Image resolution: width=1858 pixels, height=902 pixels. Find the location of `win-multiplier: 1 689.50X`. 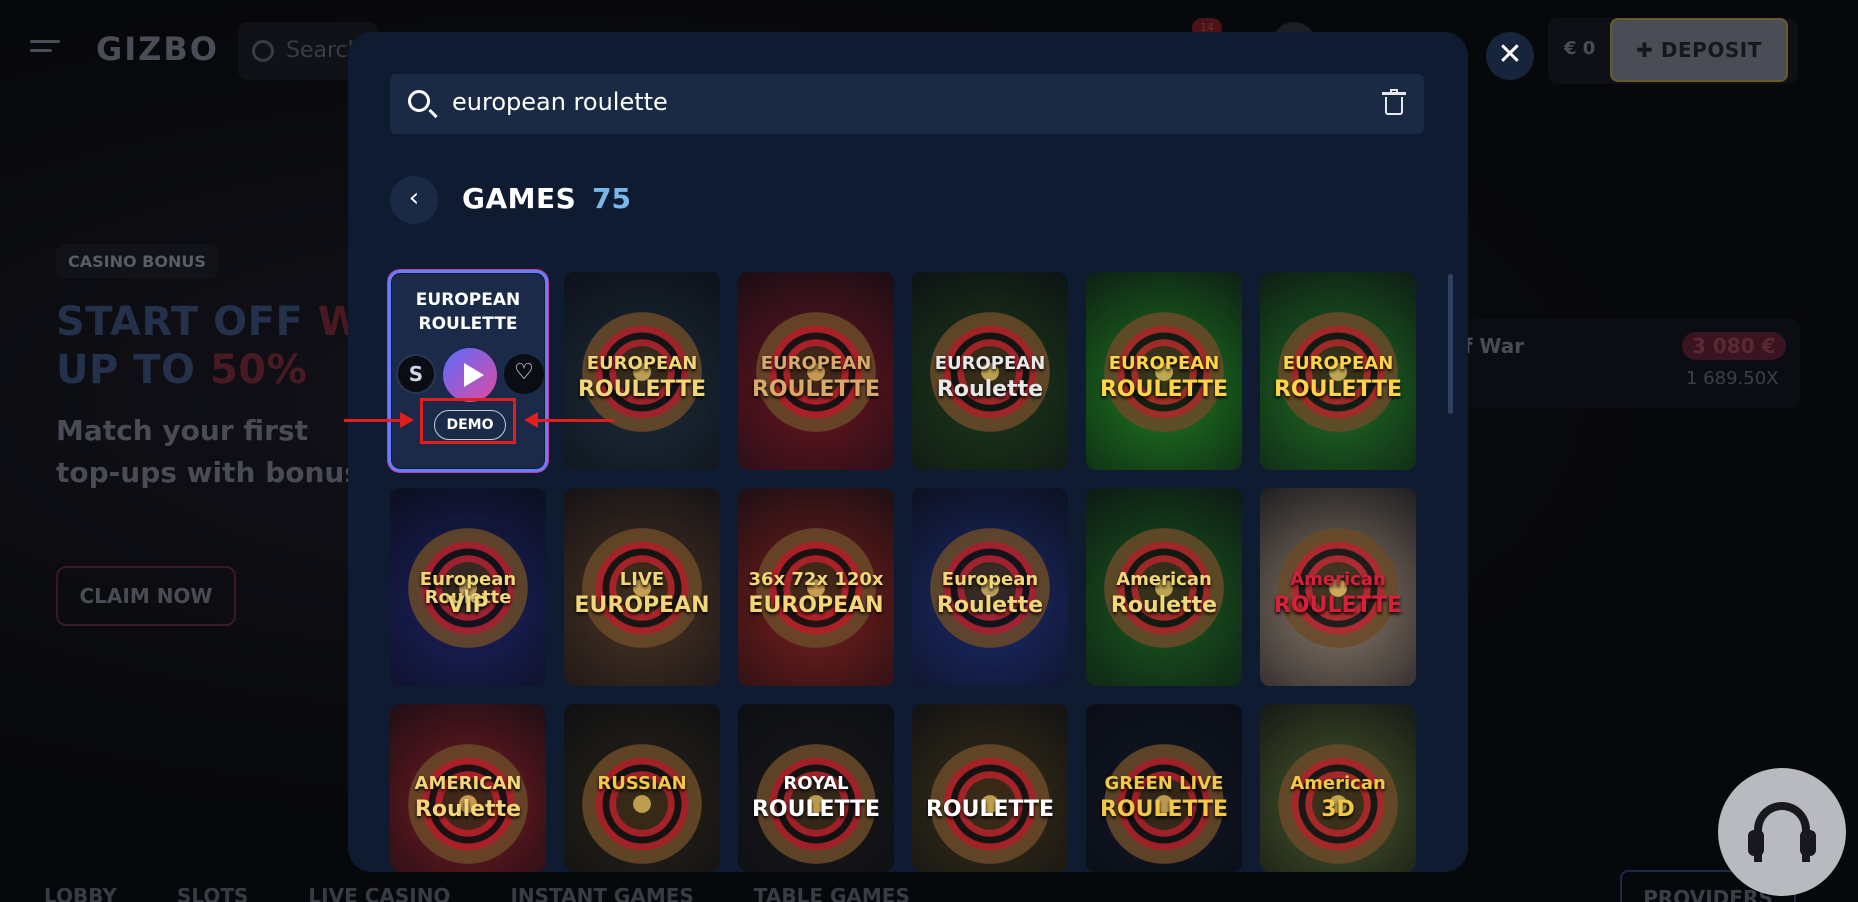

win-multiplier: 1 689.50X is located at coordinates (1732, 378).